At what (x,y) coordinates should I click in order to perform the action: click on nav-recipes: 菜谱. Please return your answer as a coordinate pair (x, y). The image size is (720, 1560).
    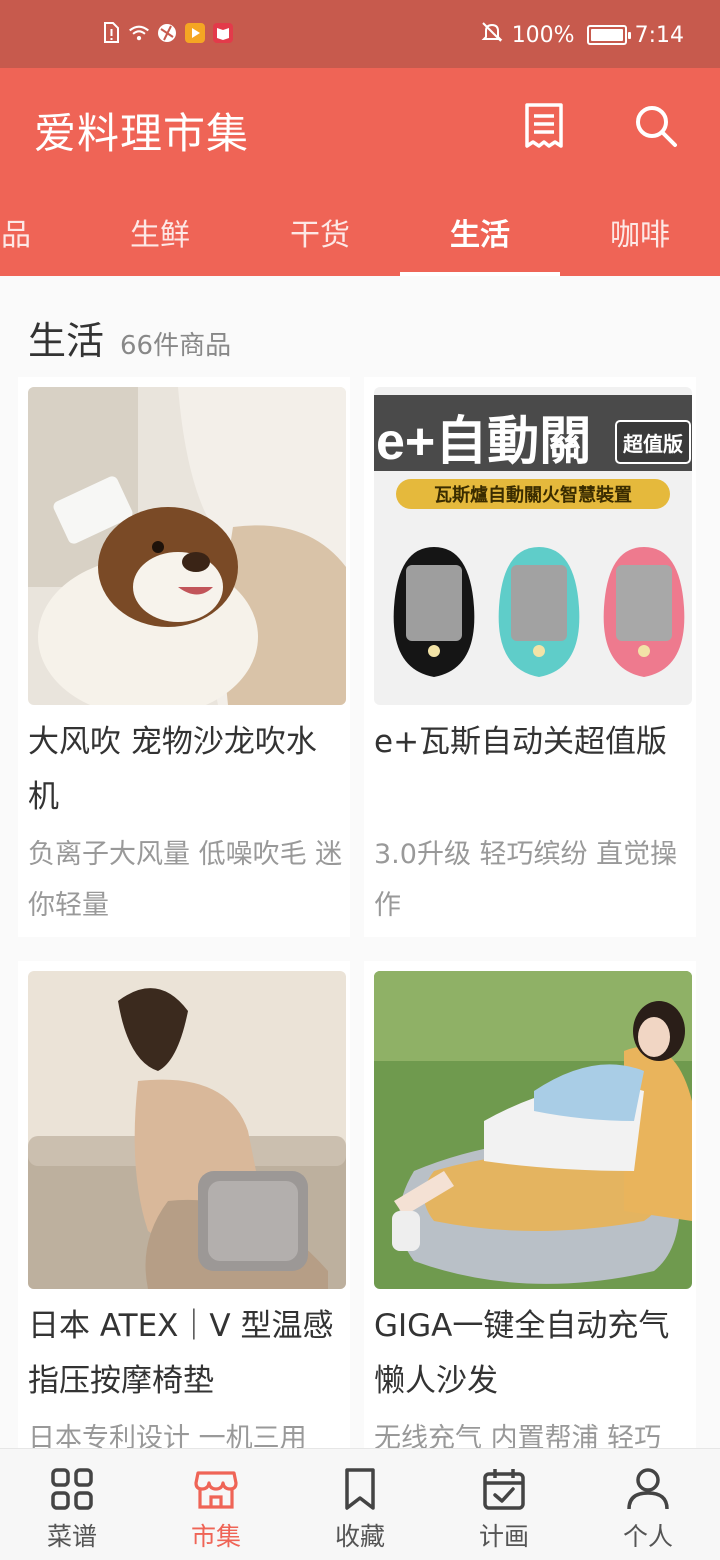
    Looking at the image, I should click on (72, 1504).